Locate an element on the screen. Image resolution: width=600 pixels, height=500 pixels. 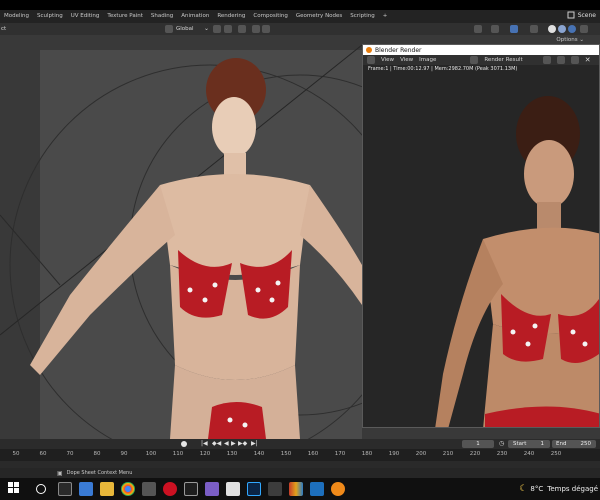
render-slot-label: Render Result is located at coordinates (503, 60).